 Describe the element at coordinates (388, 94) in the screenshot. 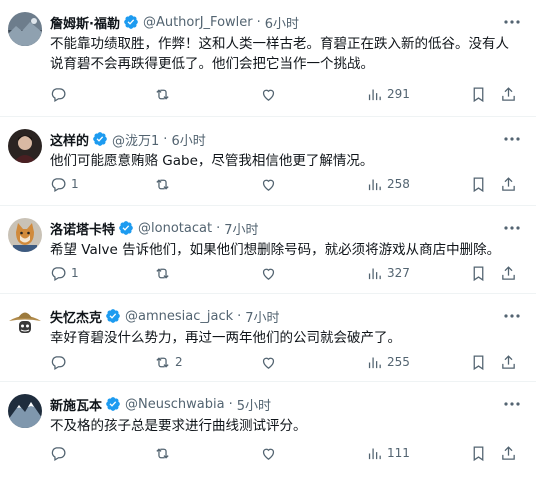

I see `views-button: 291` at that location.